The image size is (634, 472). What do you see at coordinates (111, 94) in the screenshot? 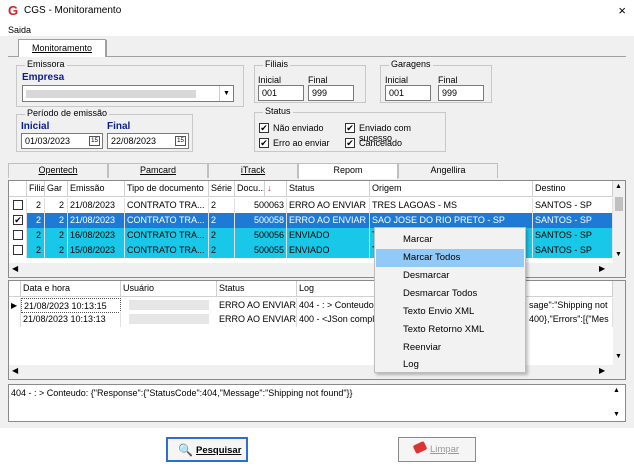
I see `empresa-value-redacted` at bounding box center [111, 94].